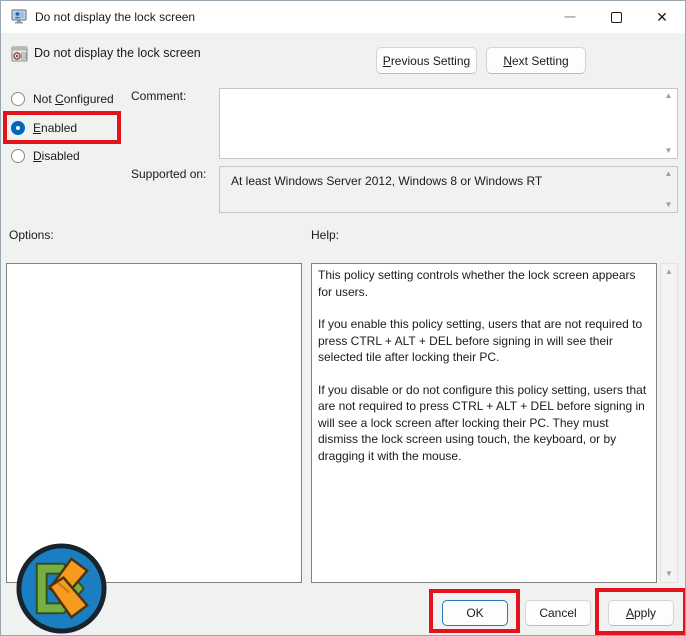  Describe the element at coordinates (56, 156) in the screenshot. I see `radio-label-disabled: Disabled` at that location.